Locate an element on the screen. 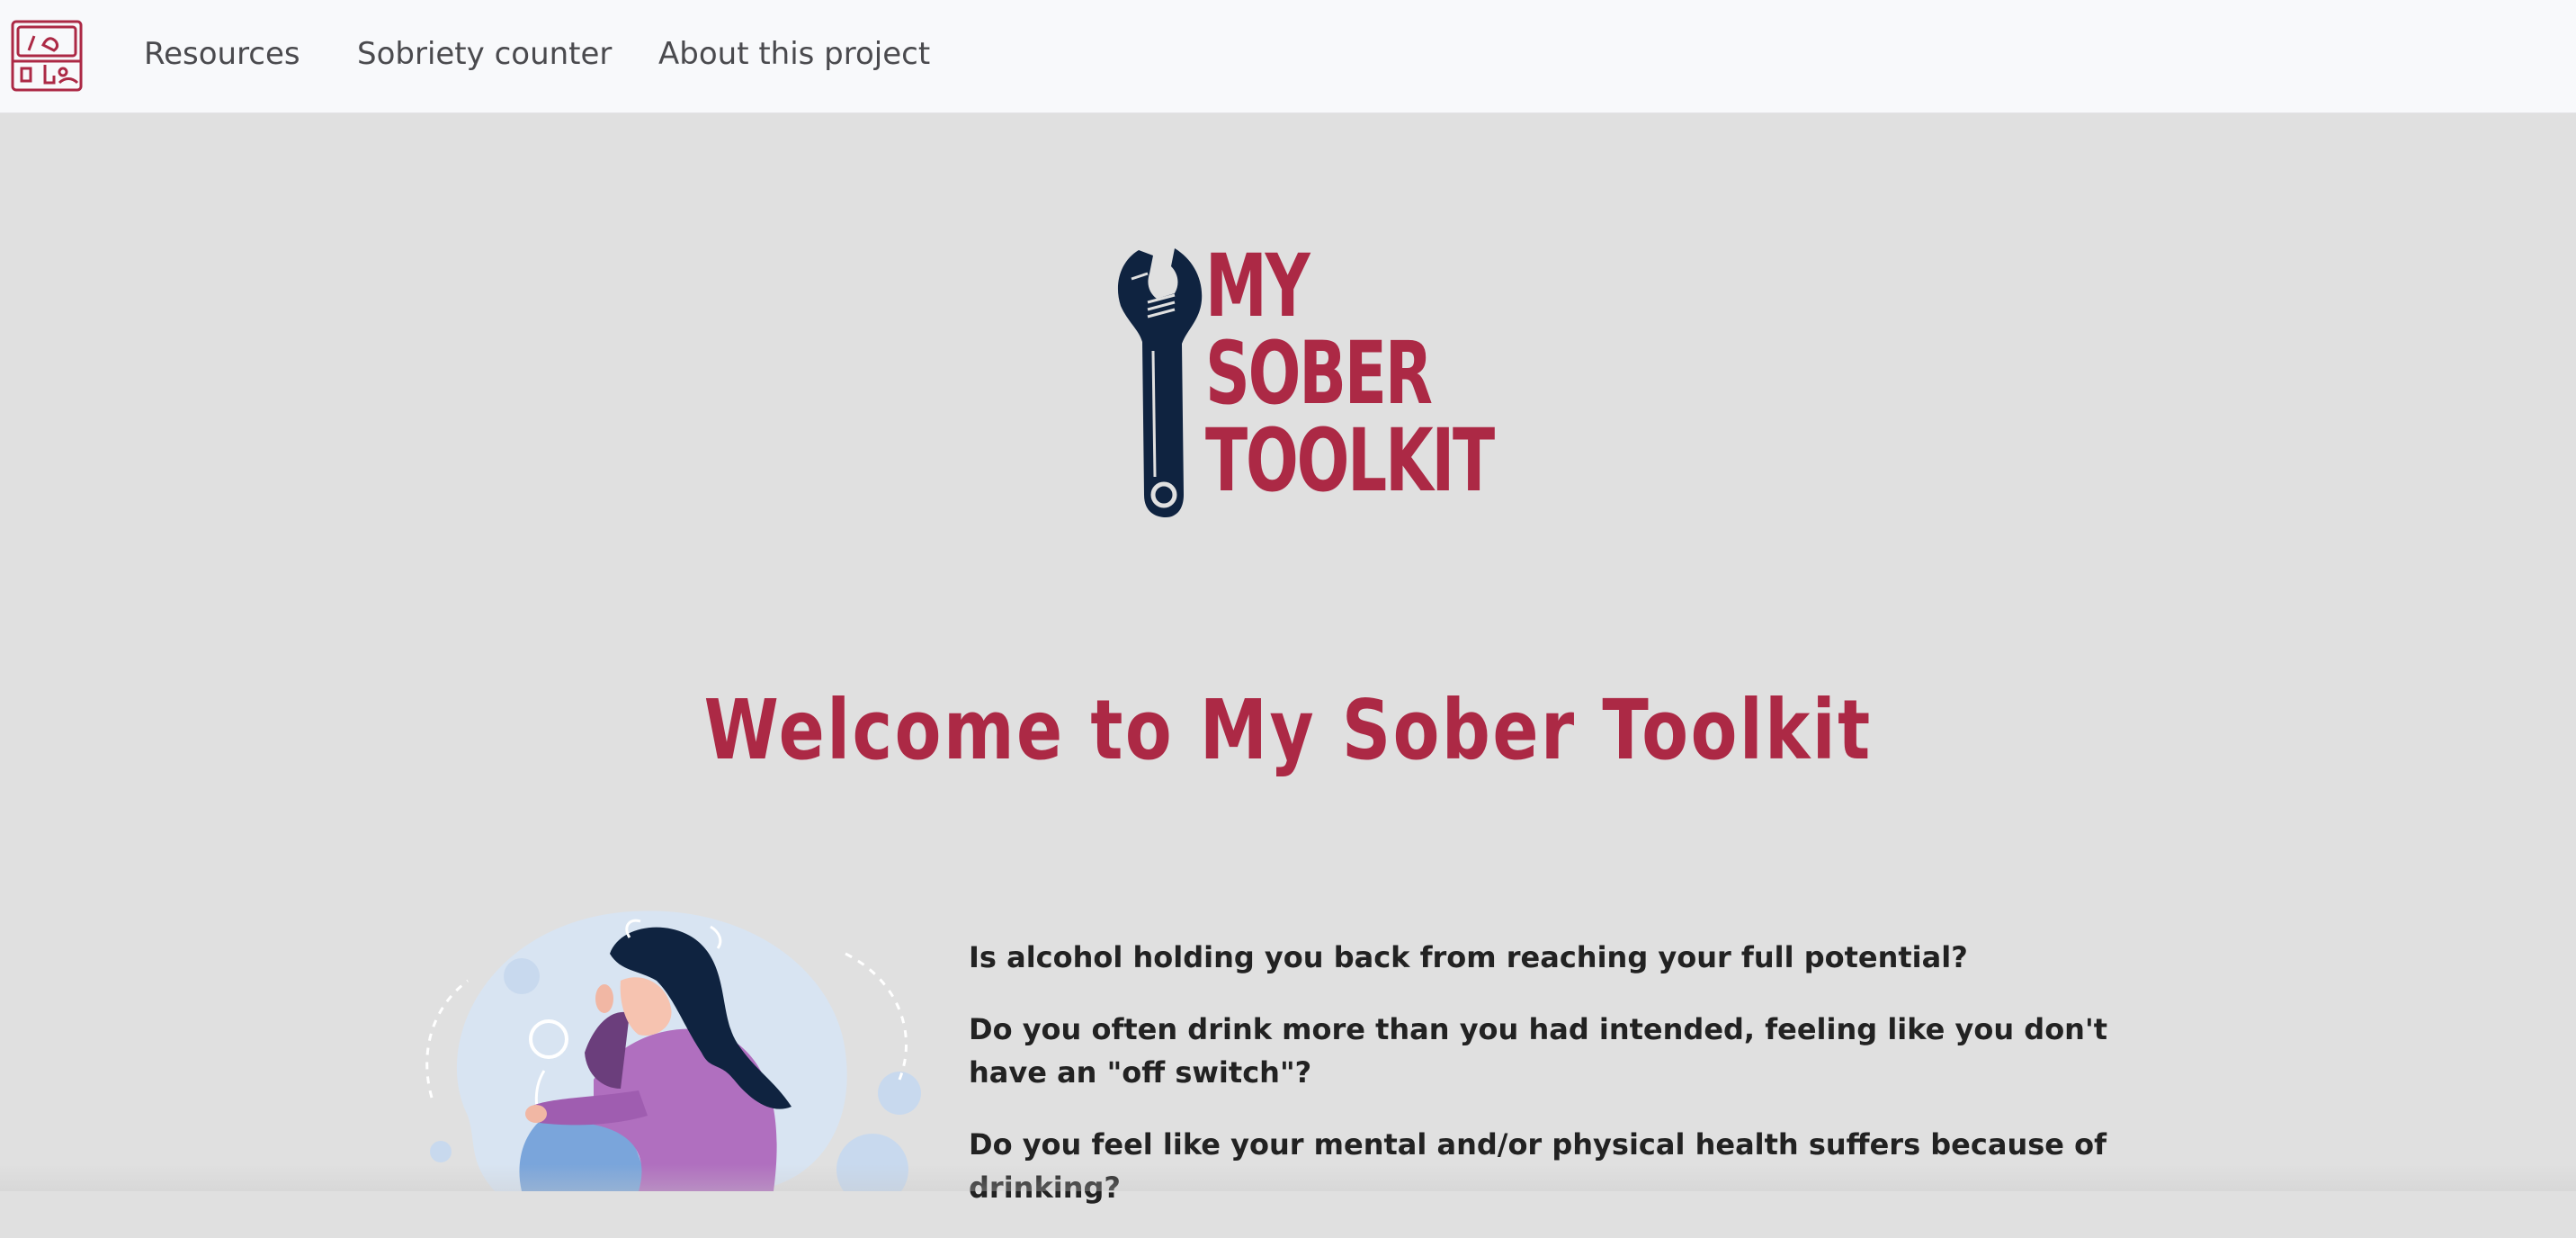 This screenshot has width=2576, height=1238. logo-word-sober: SOBER is located at coordinates (1319, 373).